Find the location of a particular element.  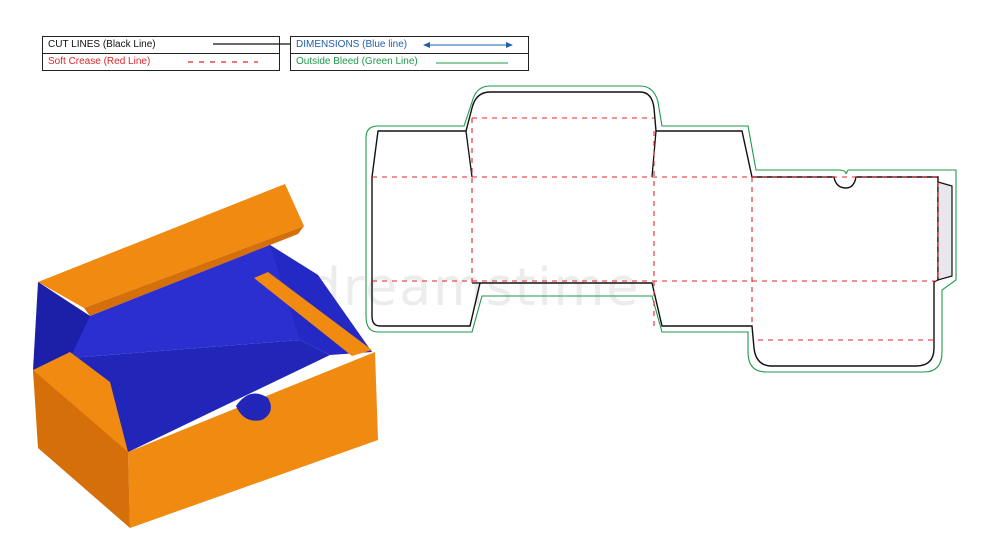

glue-flap is located at coordinates (945, 231).